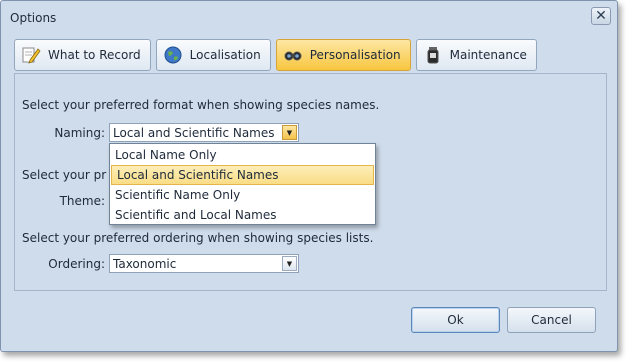 The height and width of the screenshot is (364, 628). I want to click on title-bar: Options ✕, so click(309, 16).